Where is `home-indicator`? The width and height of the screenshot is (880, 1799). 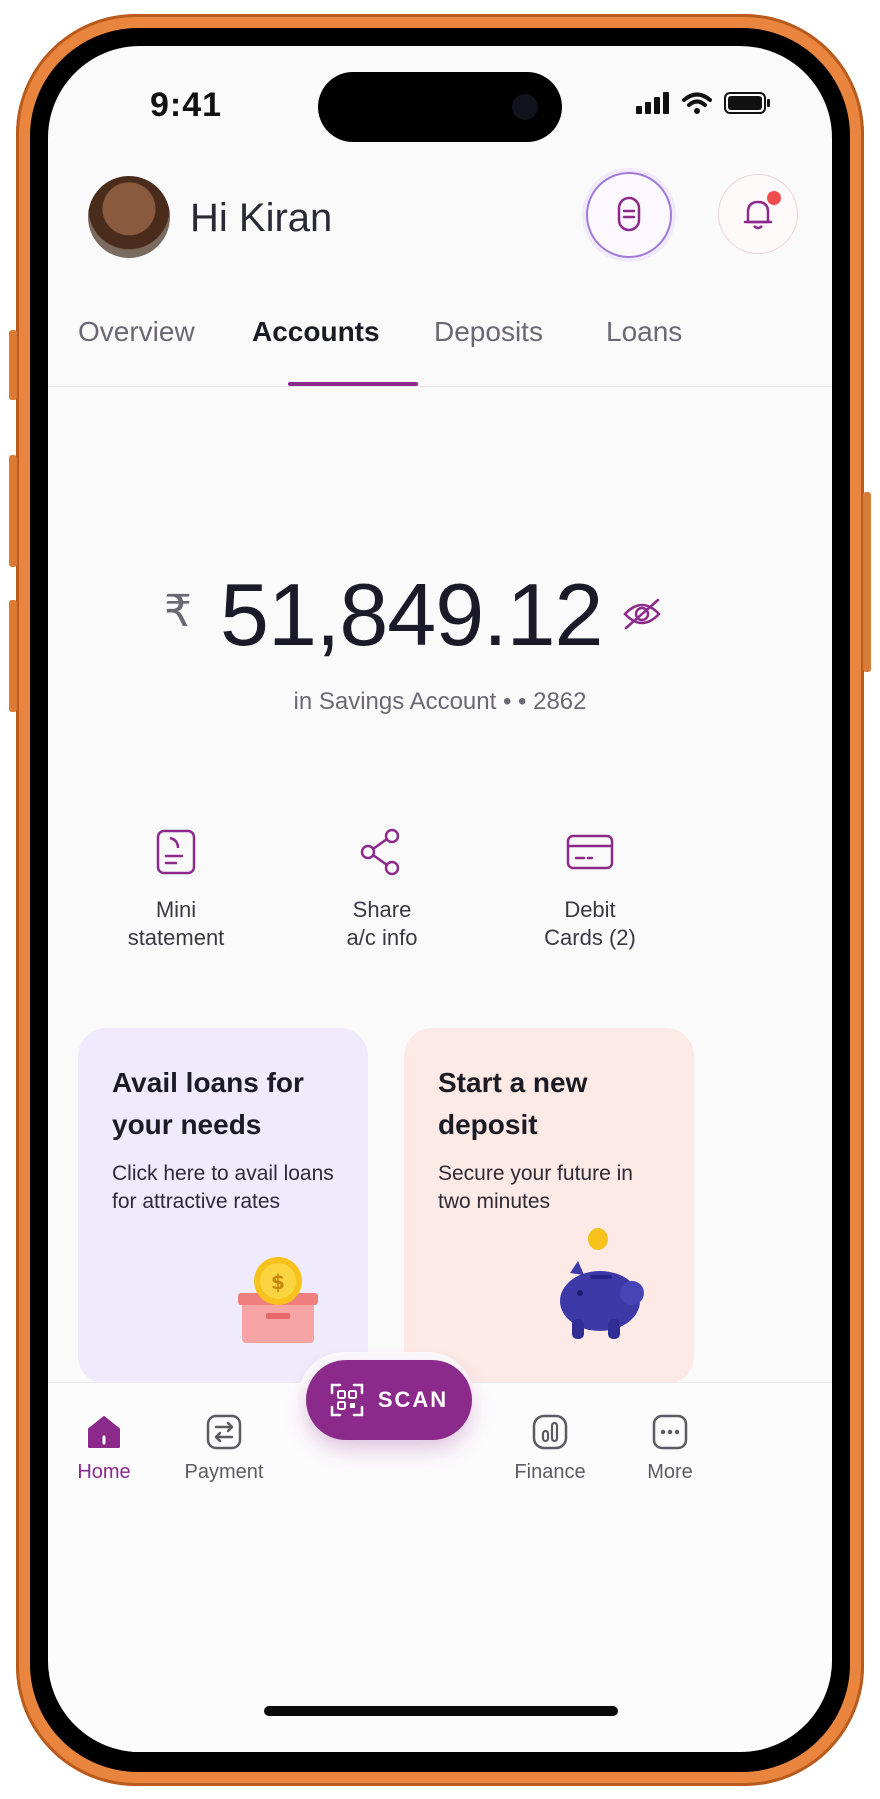
home-indicator is located at coordinates (441, 1711).